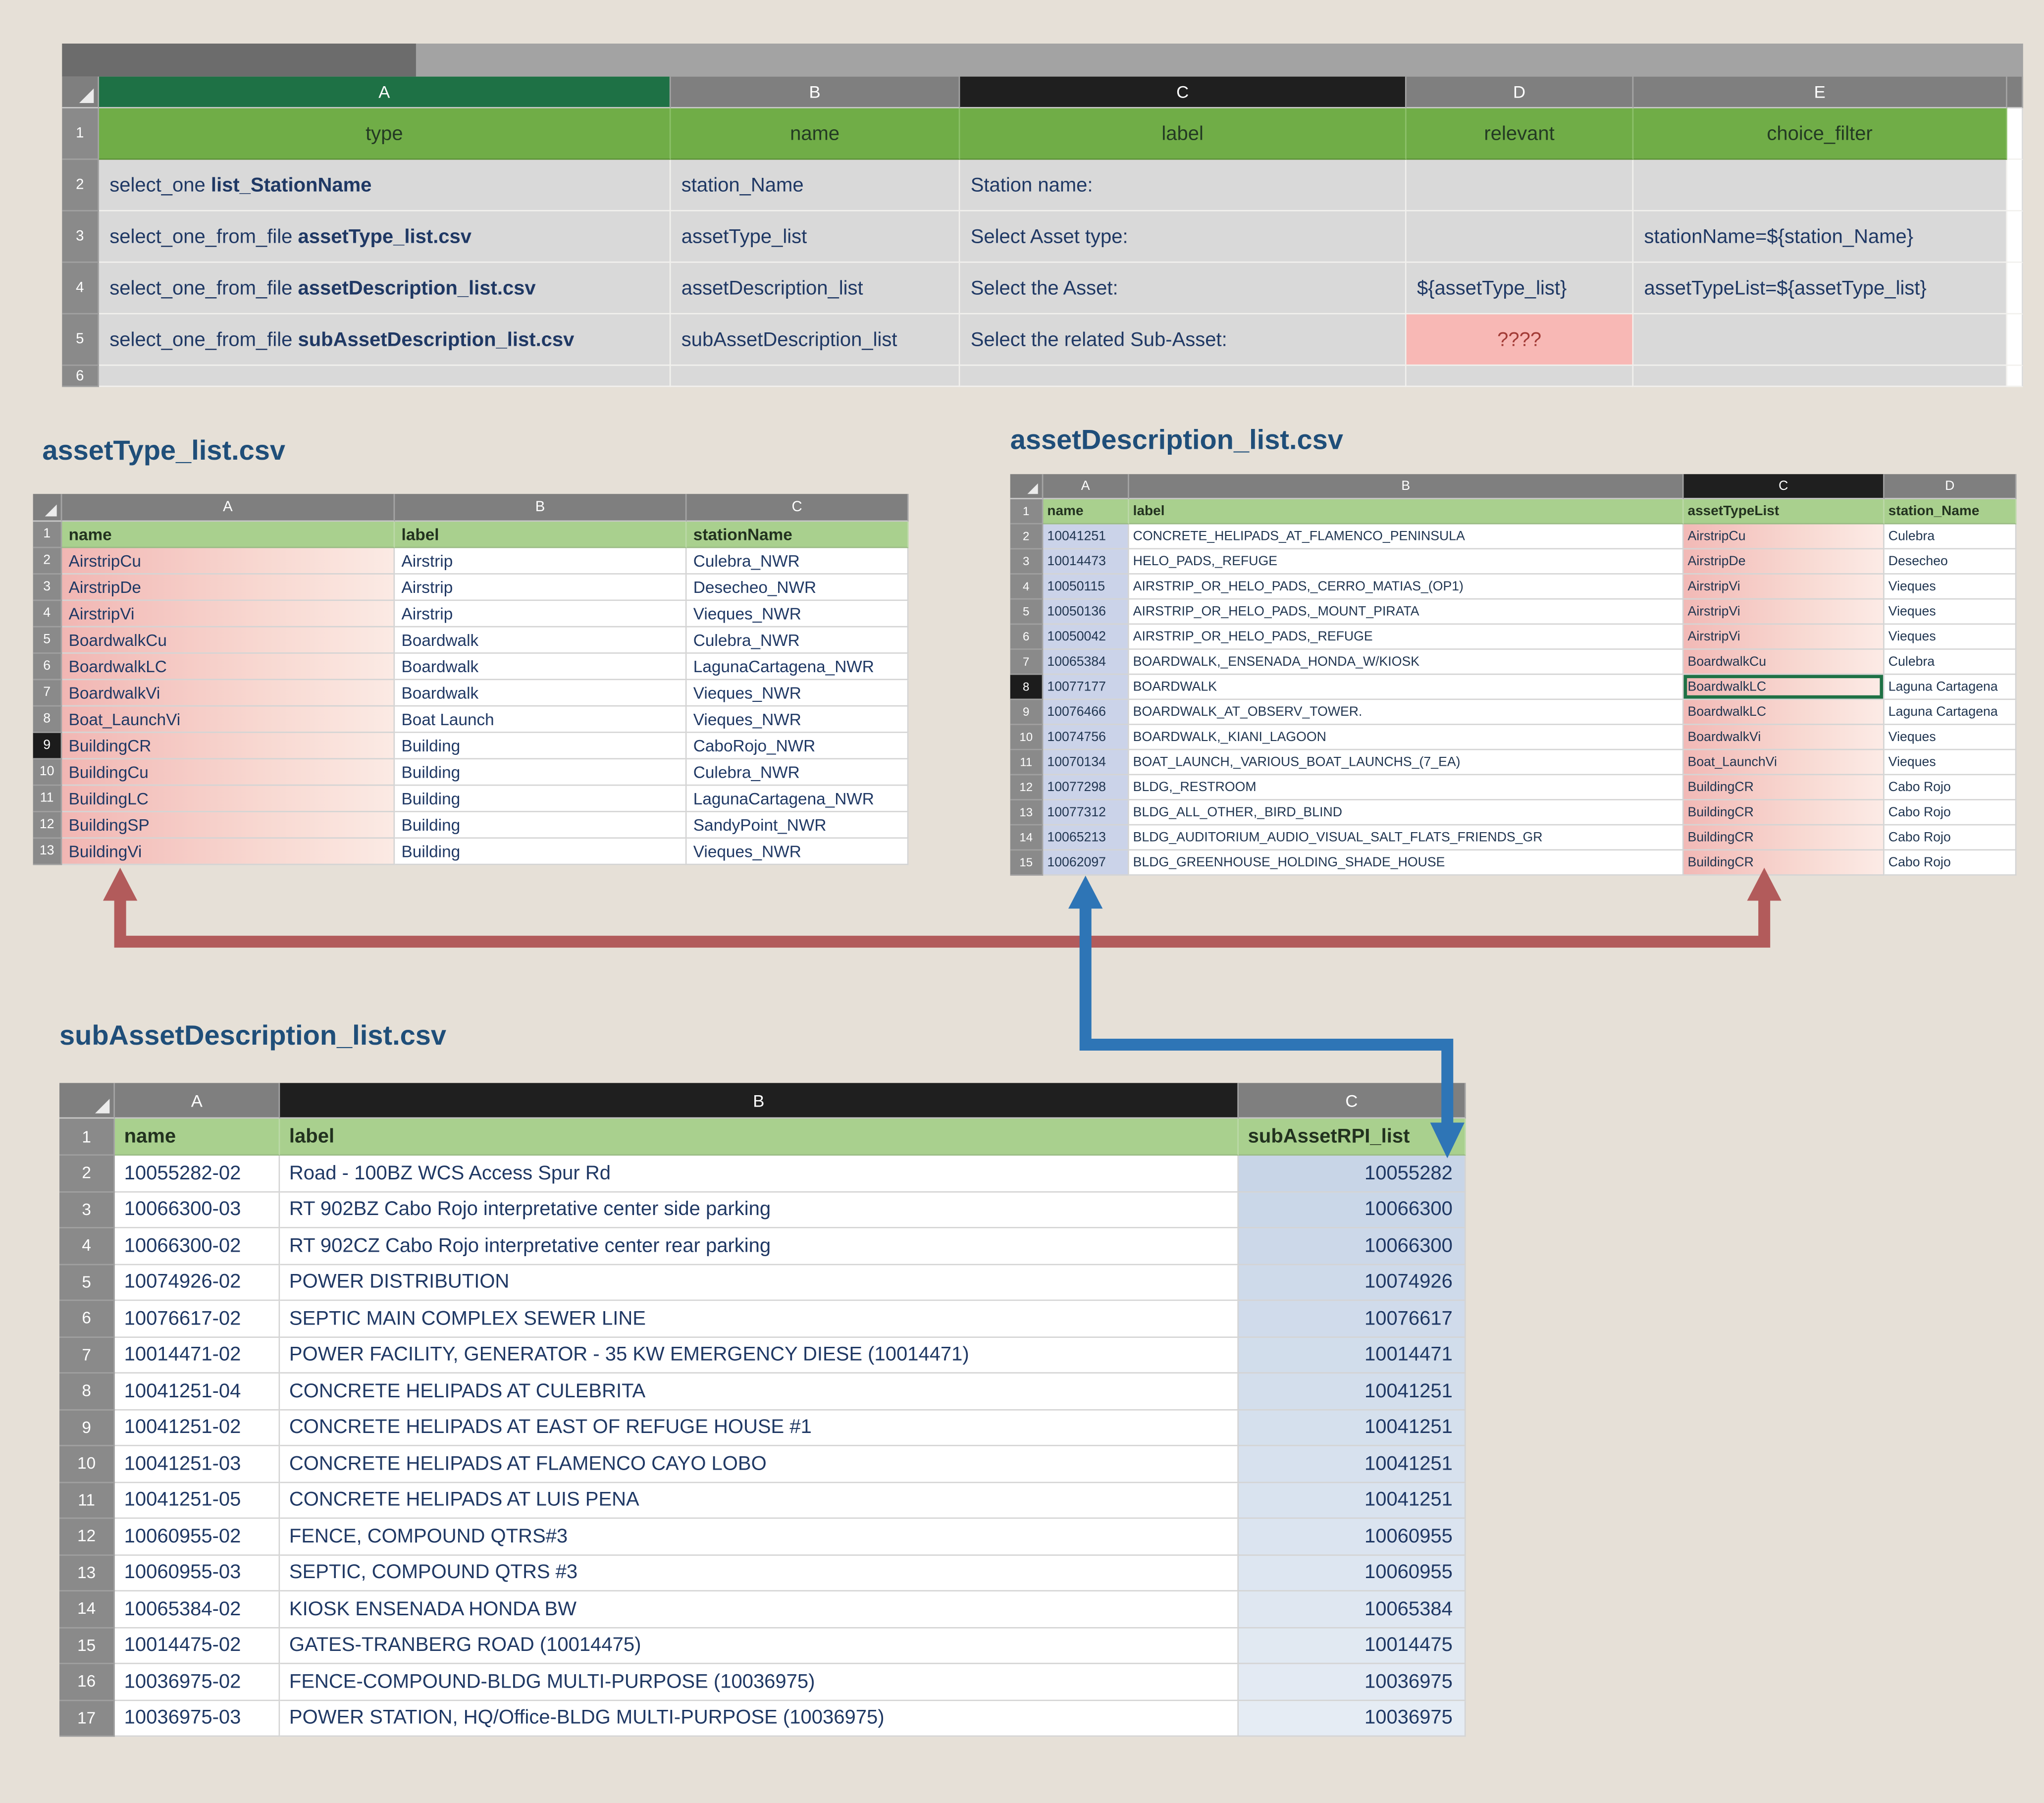  What do you see at coordinates (87, 1137) in the screenshot?
I see `row-header: 1` at bounding box center [87, 1137].